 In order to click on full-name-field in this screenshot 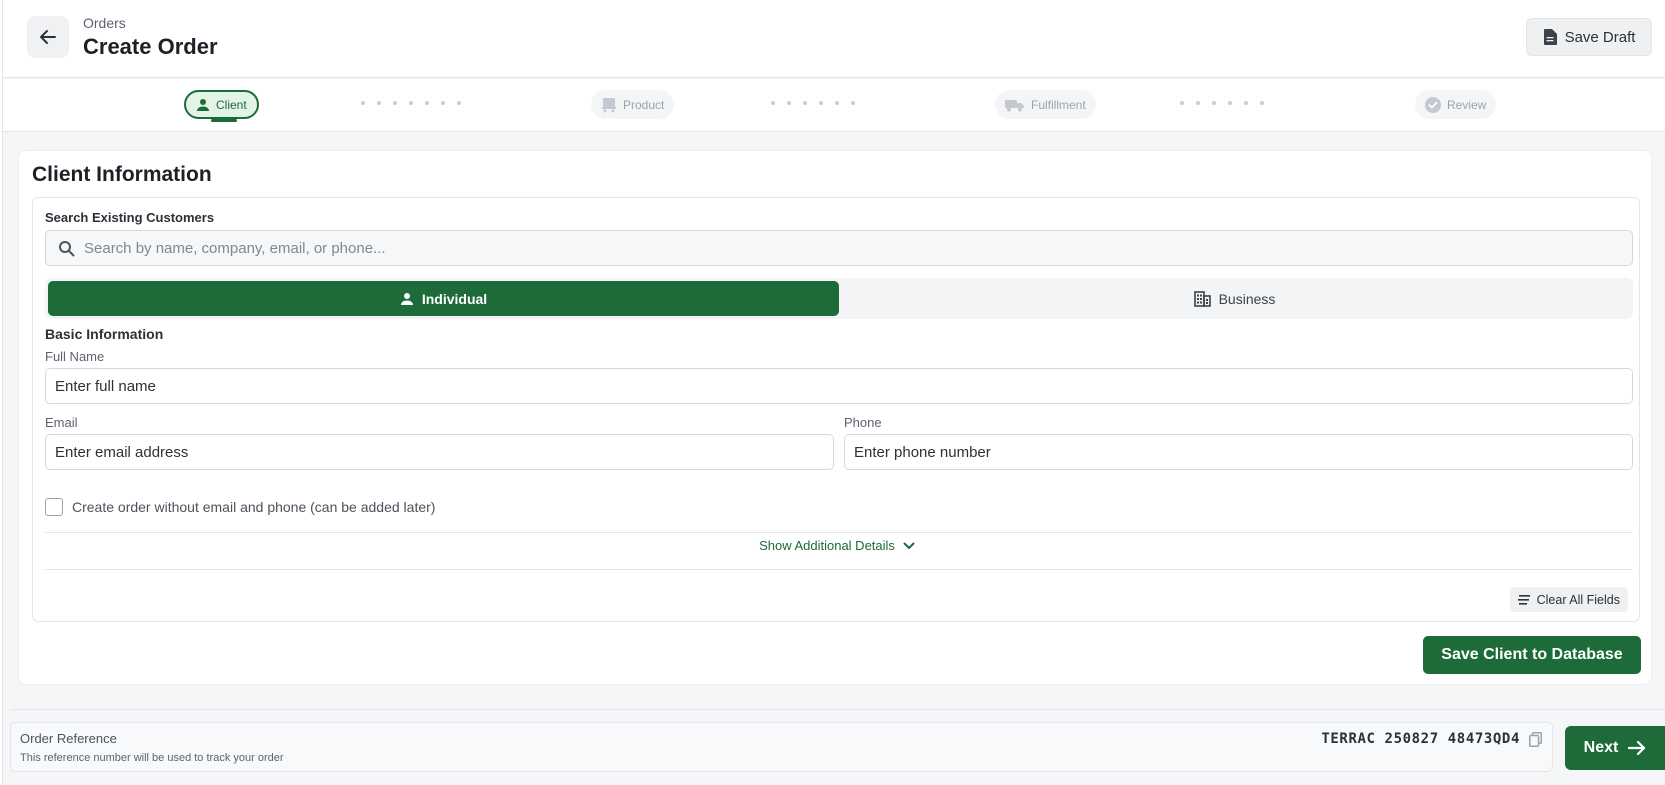, I will do `click(839, 386)`.